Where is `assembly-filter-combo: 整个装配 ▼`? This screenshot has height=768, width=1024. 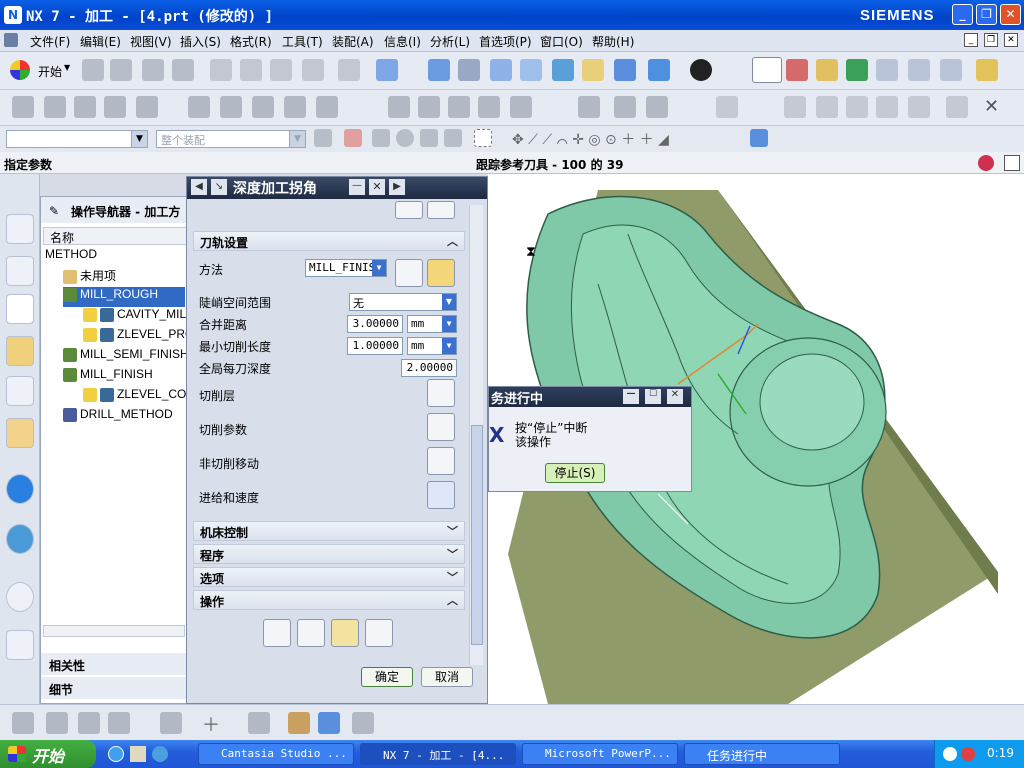 assembly-filter-combo: 整个装配 ▼ is located at coordinates (231, 139).